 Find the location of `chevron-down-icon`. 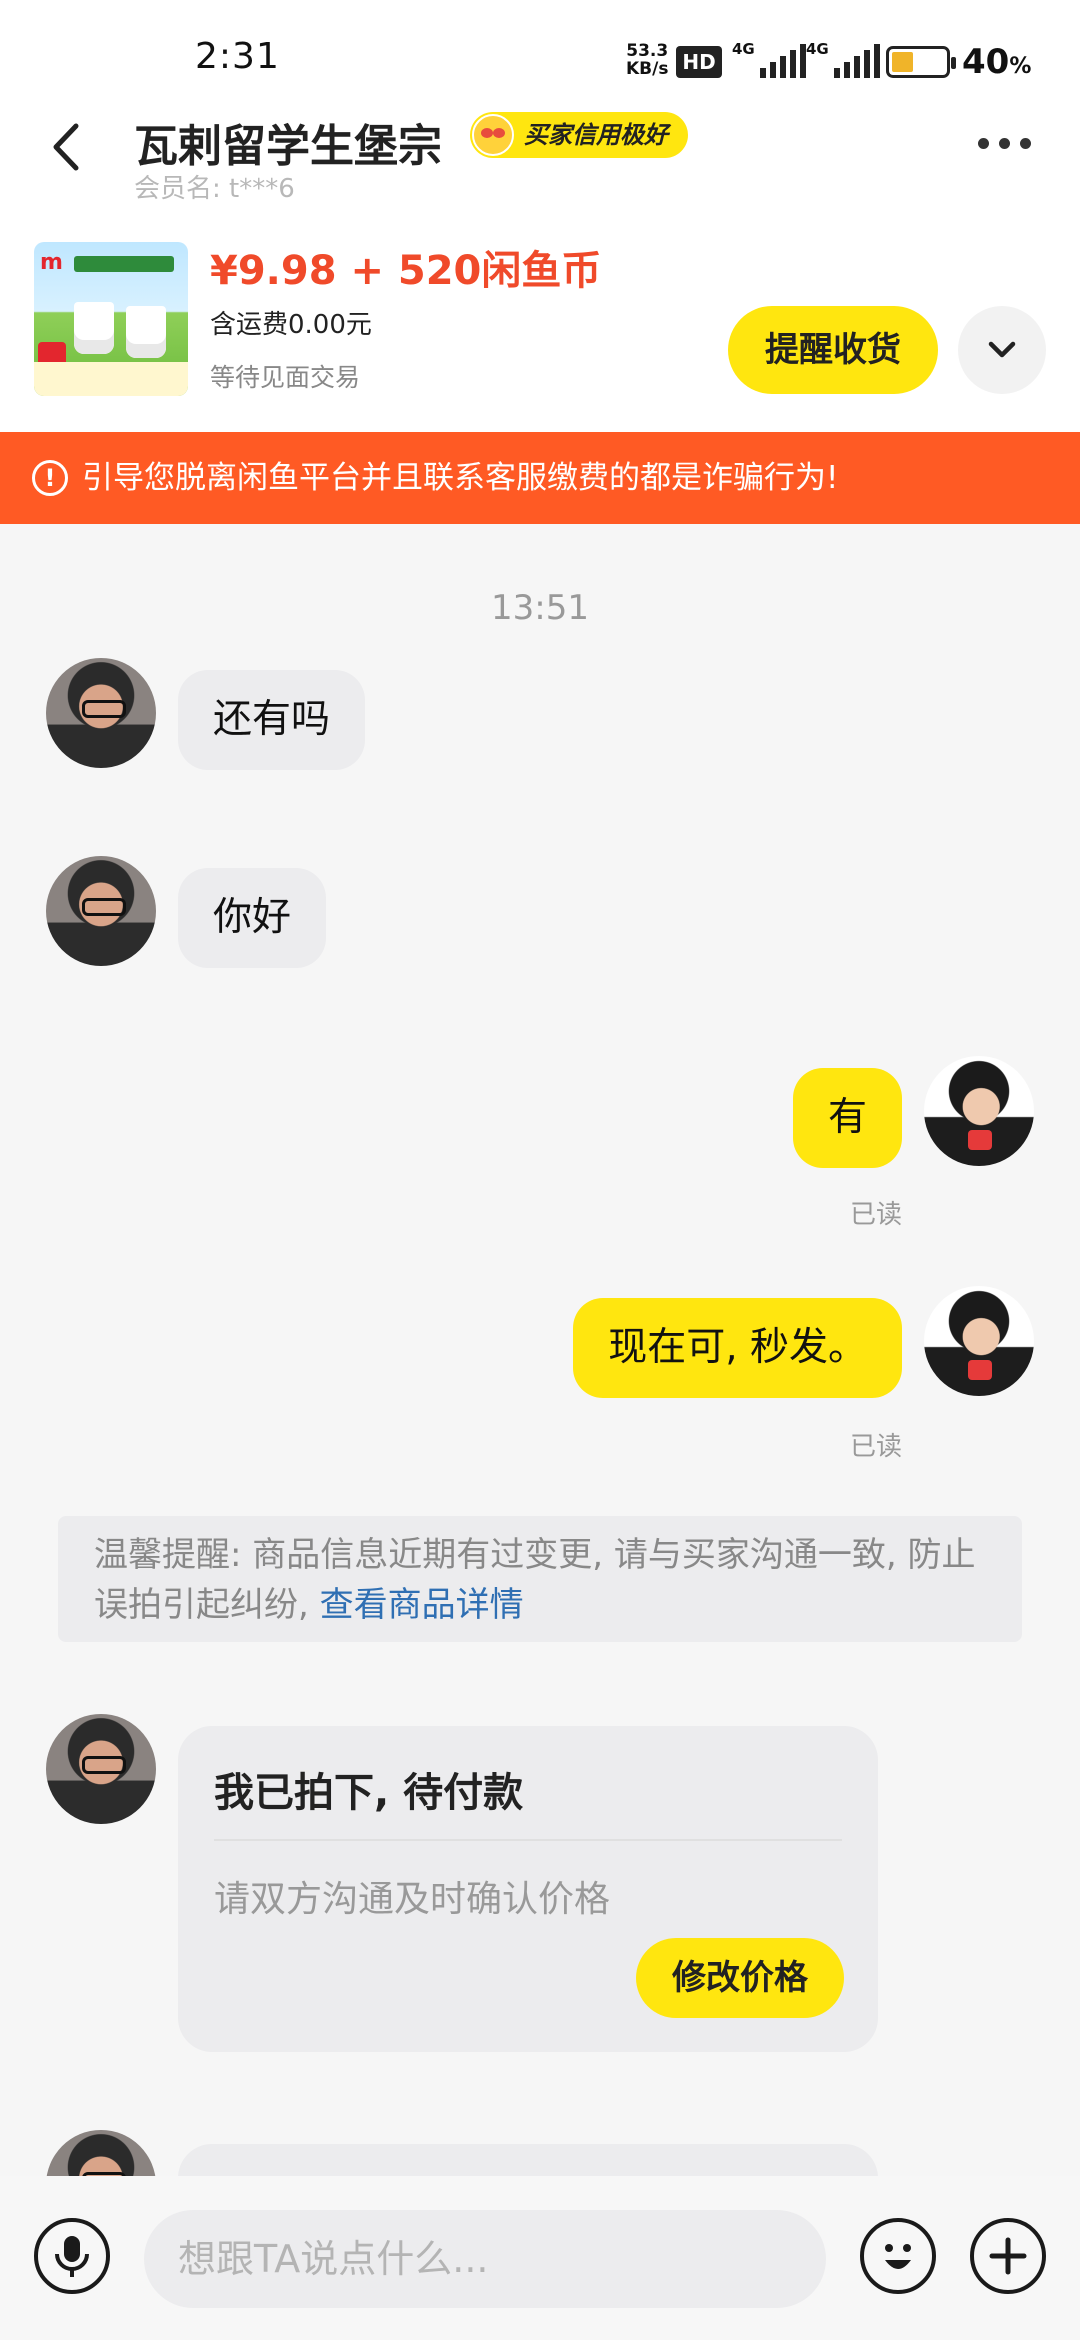

chevron-down-icon is located at coordinates (1002, 349).